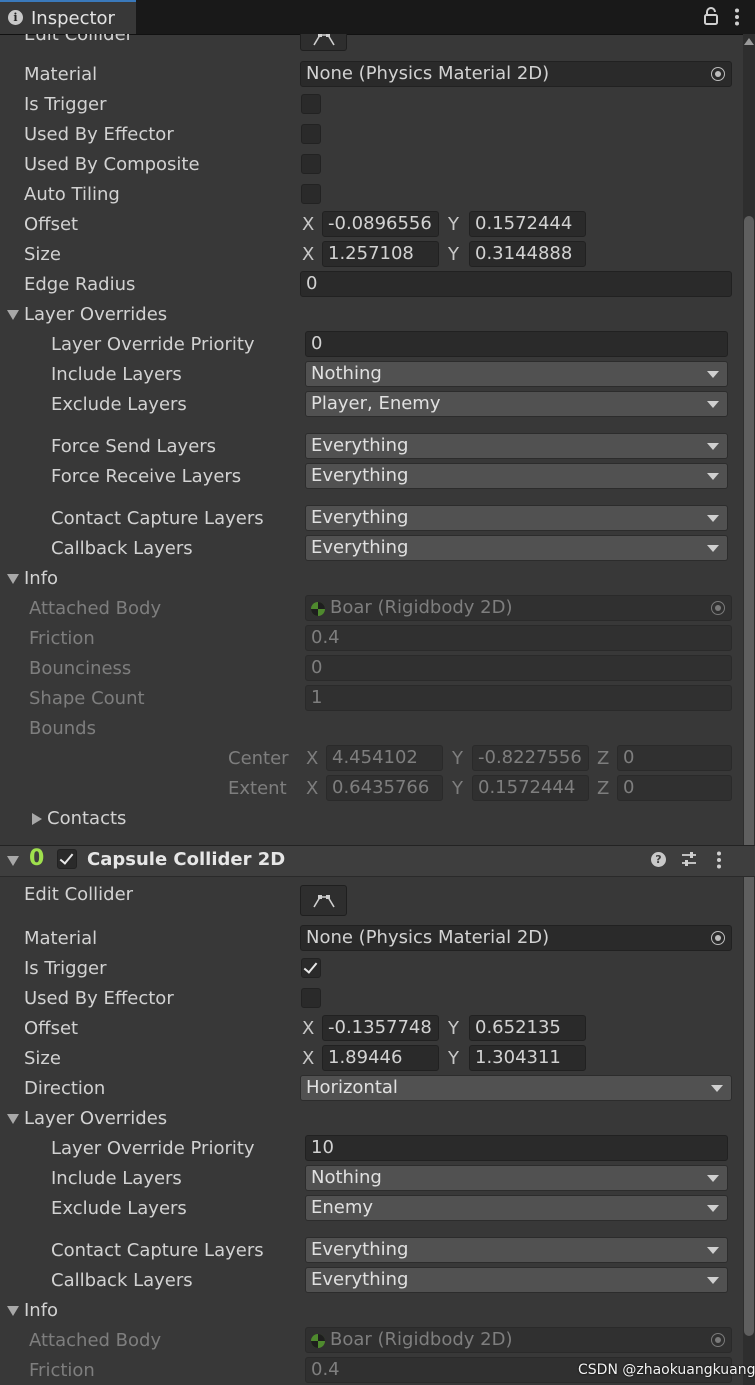 Image resolution: width=755 pixels, height=1385 pixels. I want to click on edge-radius-label: Edge Radius, so click(80, 284).